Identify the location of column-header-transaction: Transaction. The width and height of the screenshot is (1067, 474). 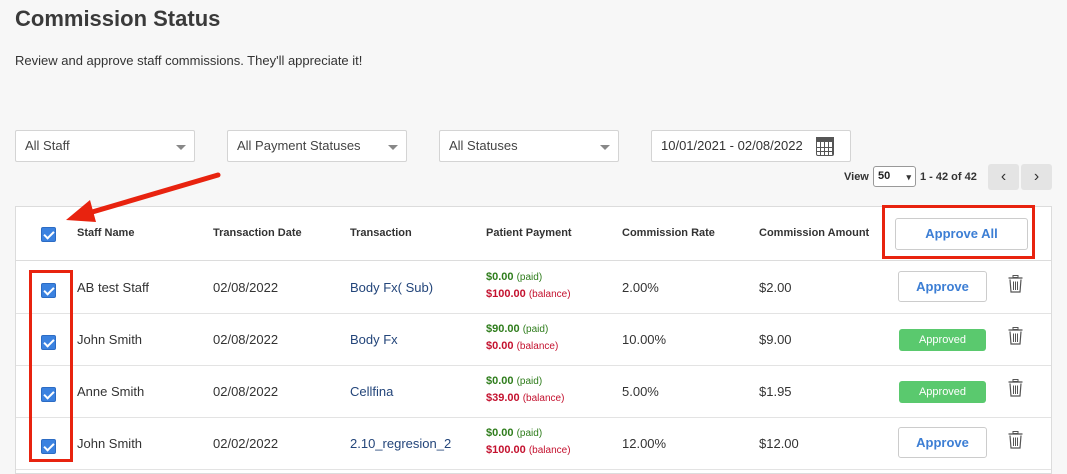
(381, 233).